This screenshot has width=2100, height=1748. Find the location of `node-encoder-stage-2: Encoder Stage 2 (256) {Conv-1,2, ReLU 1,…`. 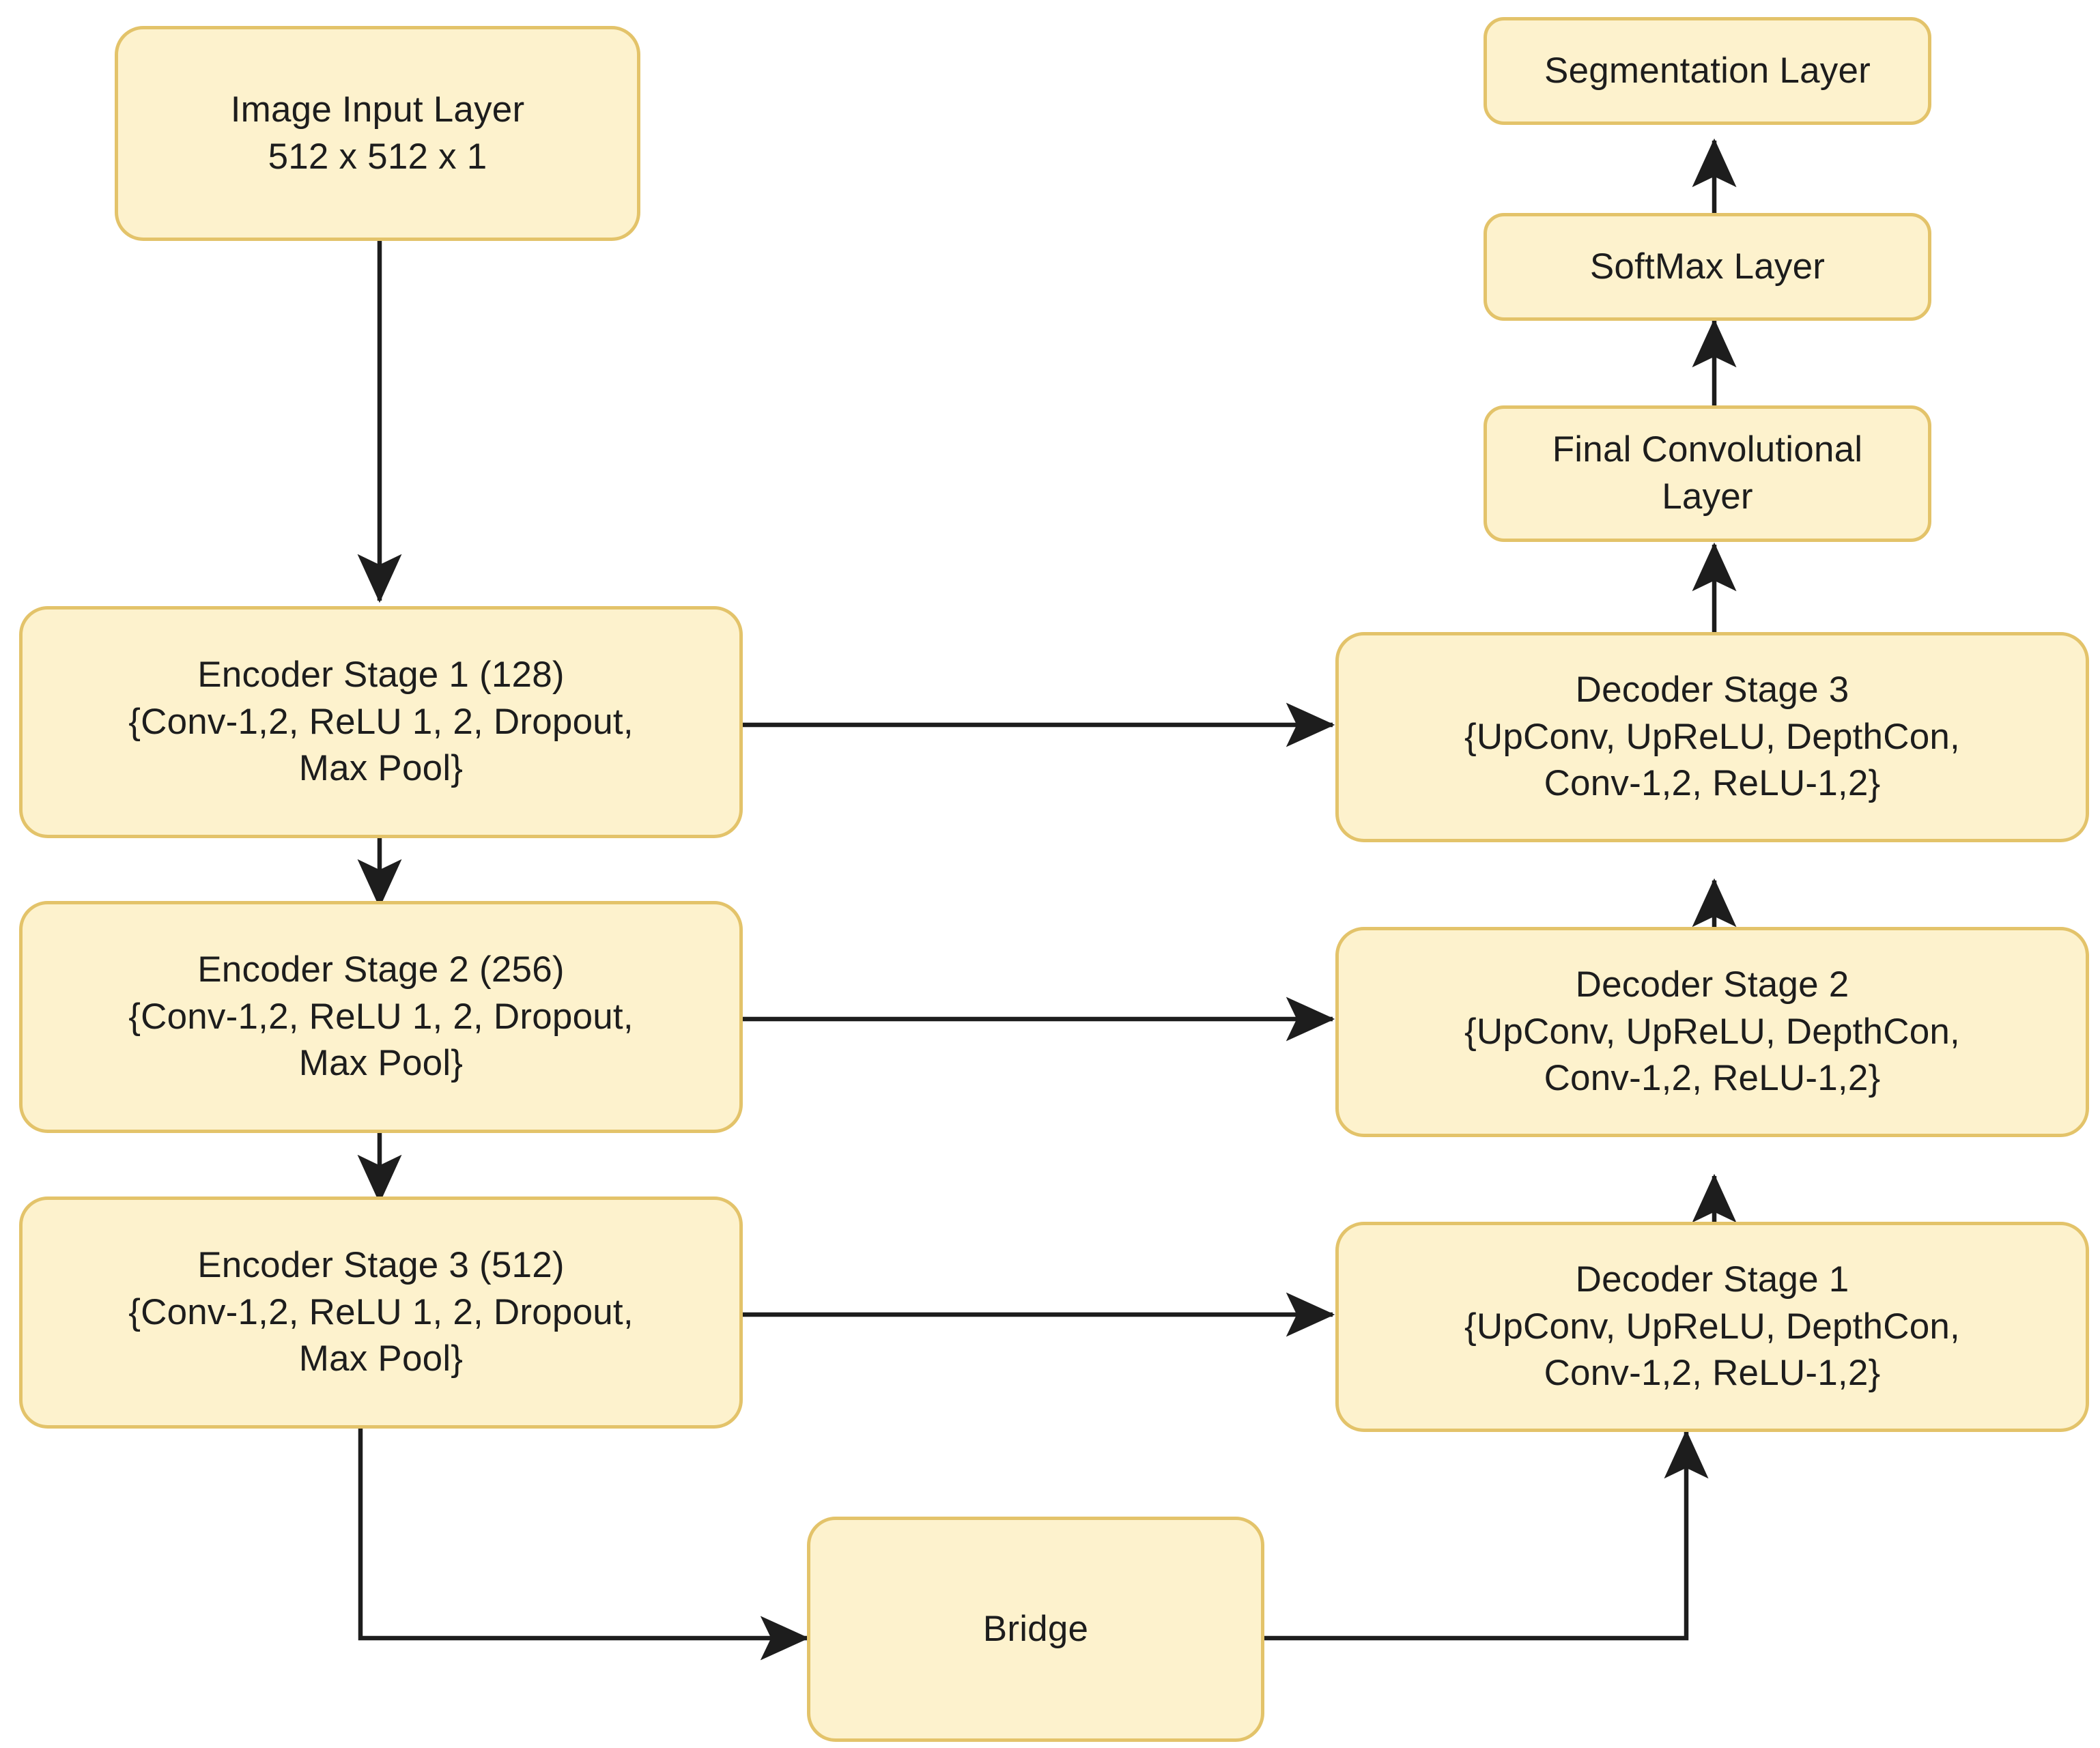

node-encoder-stage-2: Encoder Stage 2 (256) {Conv-1,2, ReLU 1,… is located at coordinates (381, 1017).